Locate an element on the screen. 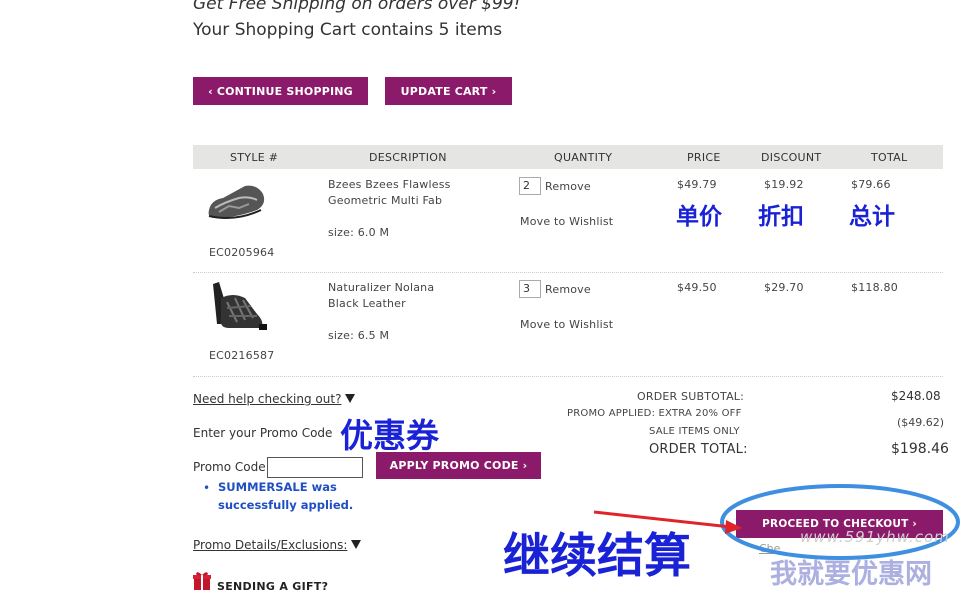 The height and width of the screenshot is (593, 968). shipping-banner: Get Free Shipping on orders over $99! is located at coordinates (357, 7).